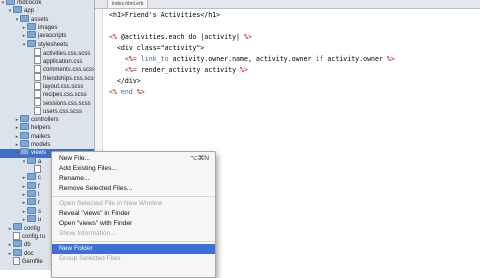  I want to click on code-line: <% end %>, so click(127, 92).